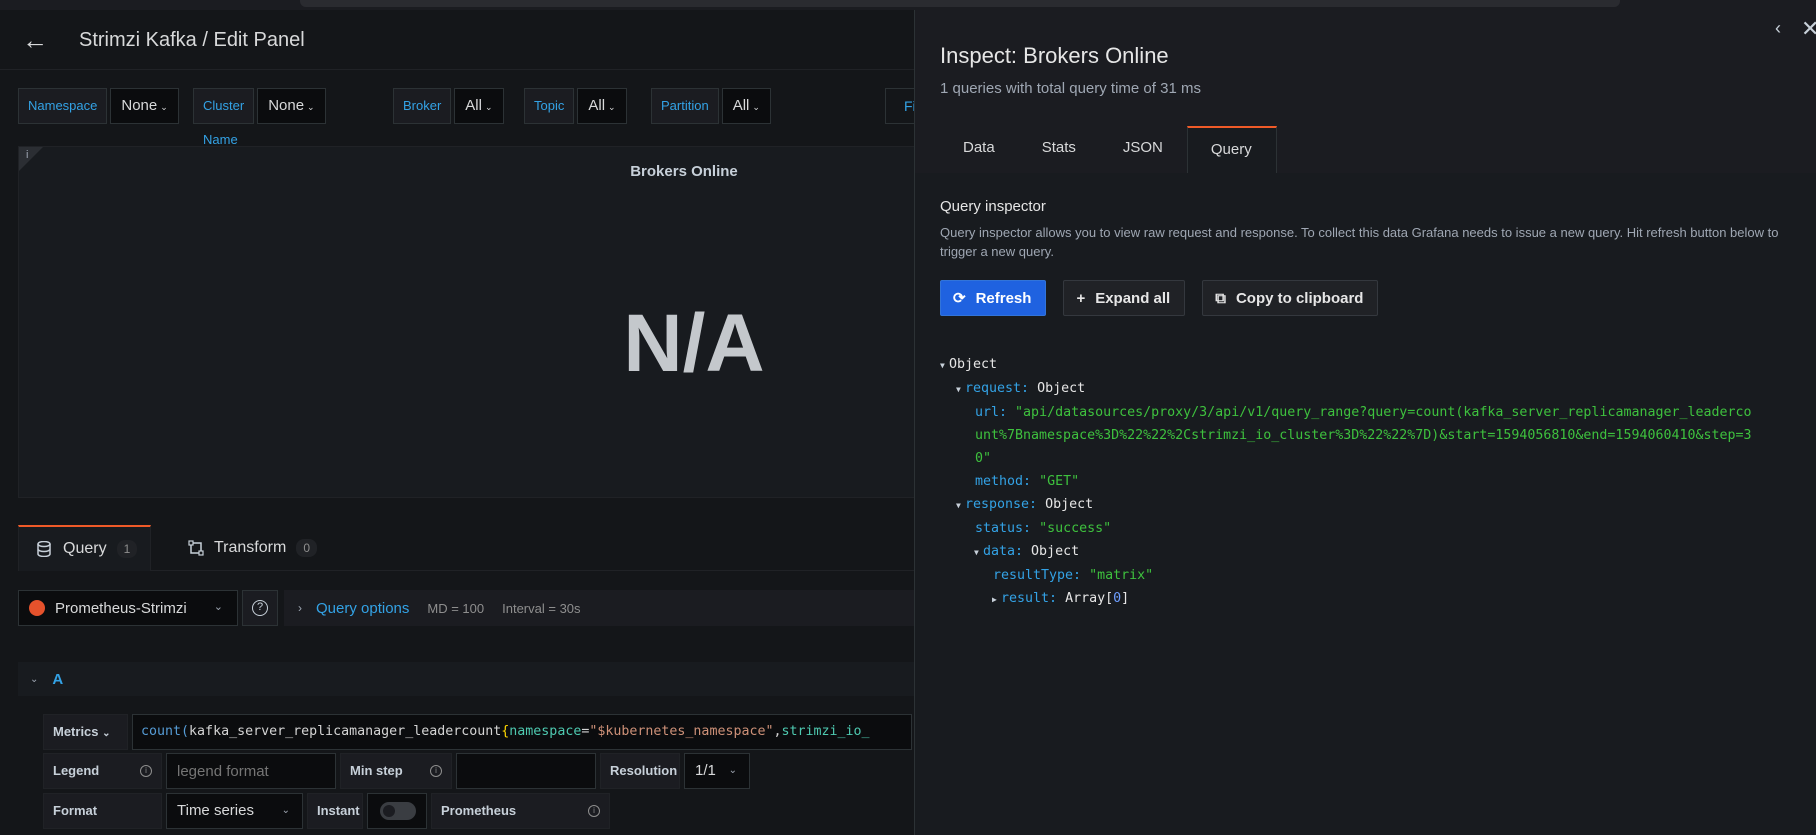 The image size is (1816, 835). I want to click on browser-address-bar, so click(960, 3).